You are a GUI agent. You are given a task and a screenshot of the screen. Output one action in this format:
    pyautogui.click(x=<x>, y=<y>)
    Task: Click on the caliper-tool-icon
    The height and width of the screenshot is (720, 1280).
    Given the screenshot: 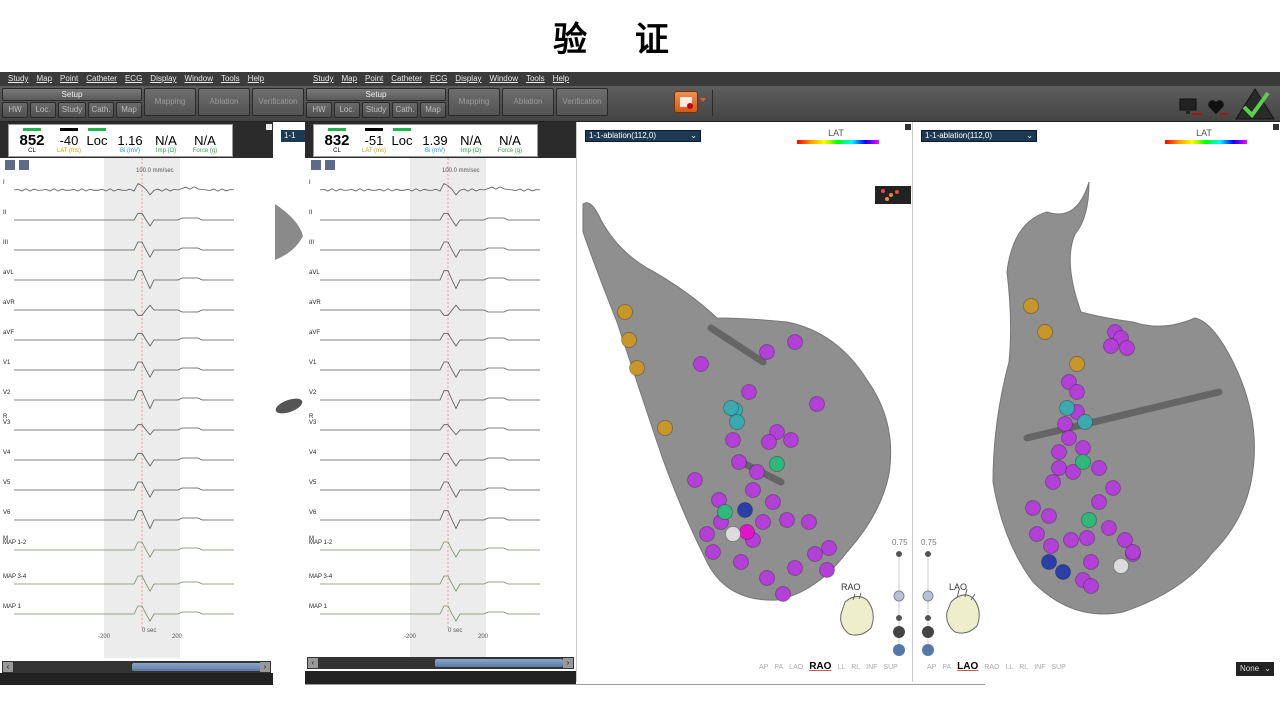 What is the action you would take?
    pyautogui.click(x=24, y=165)
    